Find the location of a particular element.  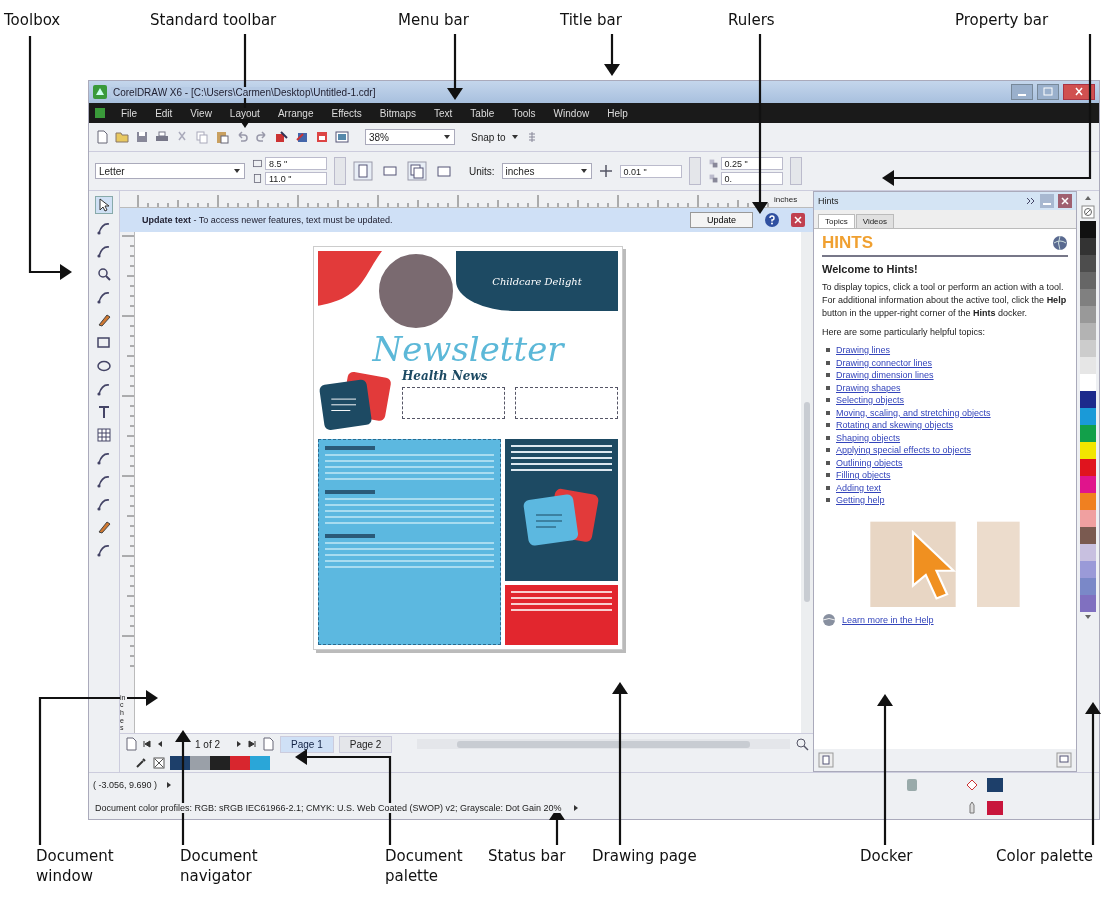

page-tab: Page 2 is located at coordinates (365, 744).